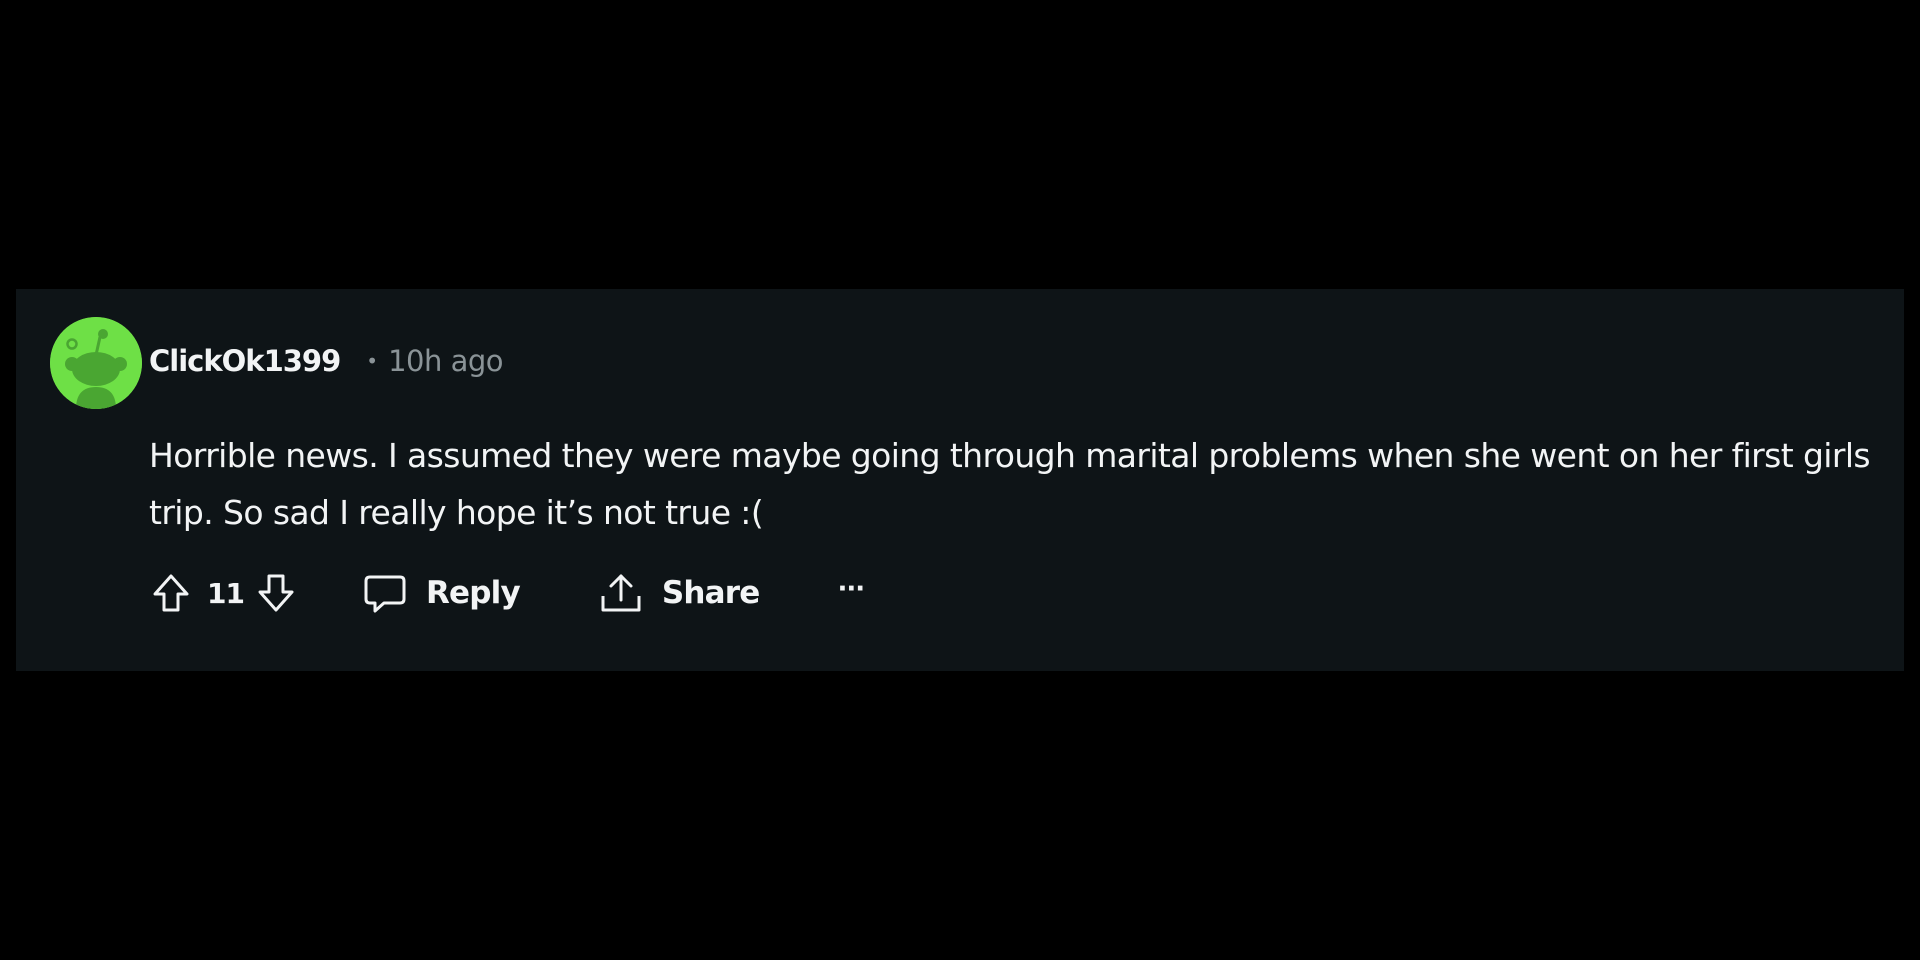 The width and height of the screenshot is (1920, 960). What do you see at coordinates (473, 593) in the screenshot?
I see `reply-label: Reply` at bounding box center [473, 593].